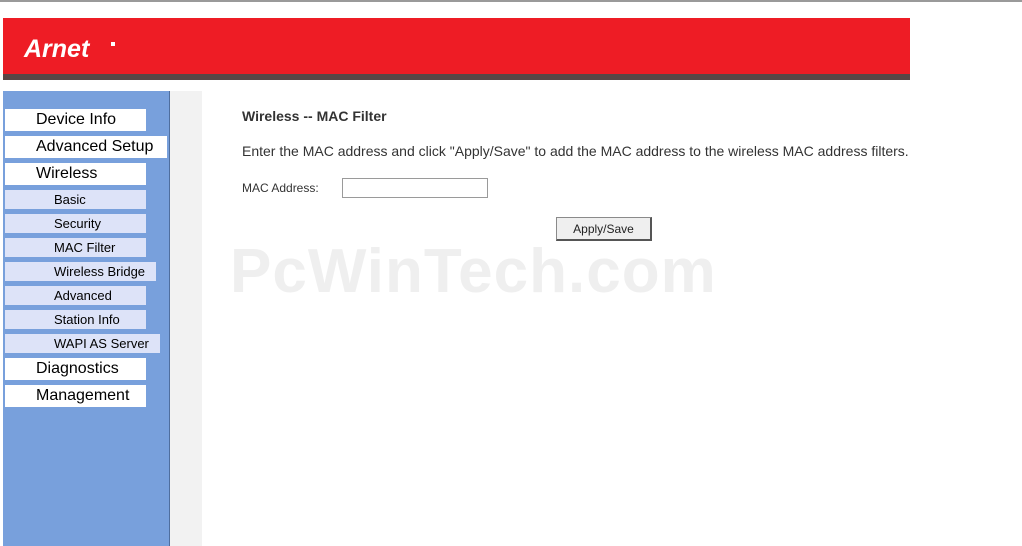 This screenshot has width=1022, height=546. Describe the element at coordinates (75, 319) in the screenshot. I see `sidebar-subitem-station-info: Station Info` at that location.